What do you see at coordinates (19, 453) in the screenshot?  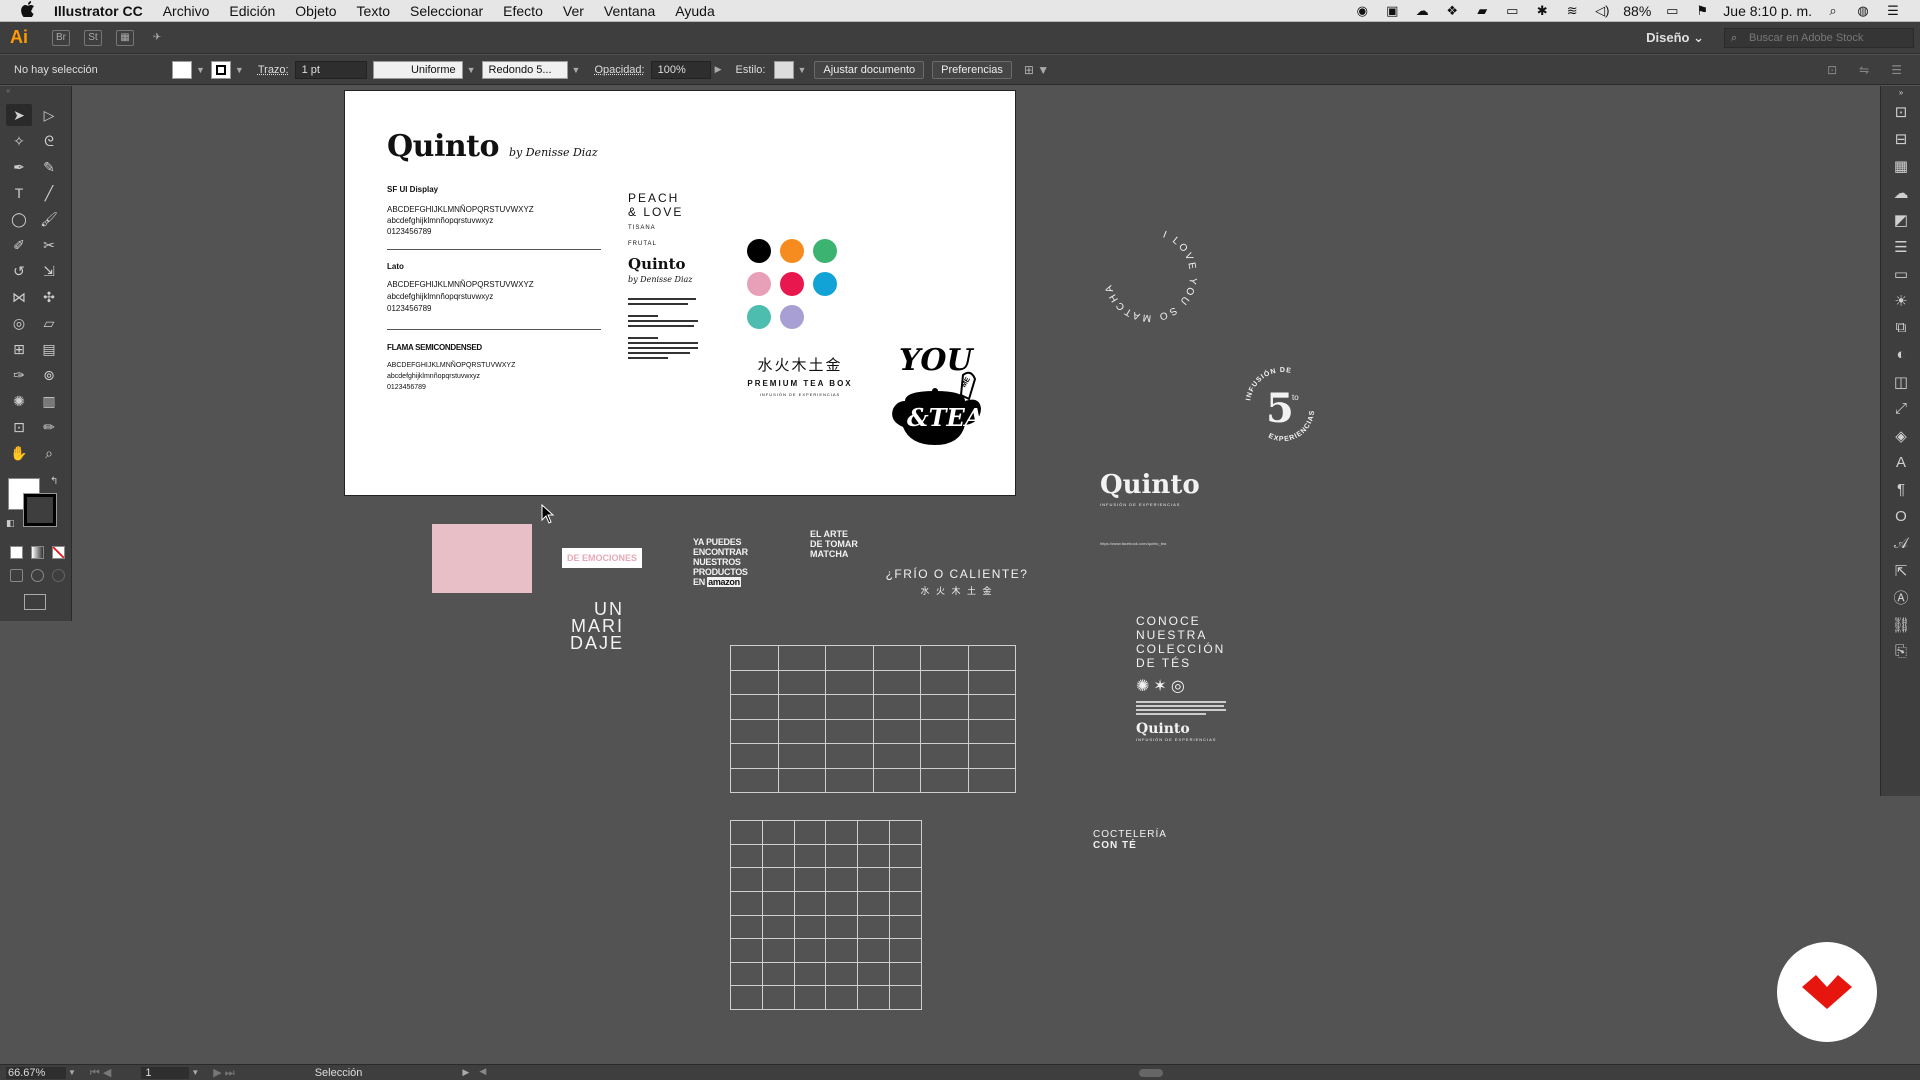 I see `hand-tool-icon: ✋` at bounding box center [19, 453].